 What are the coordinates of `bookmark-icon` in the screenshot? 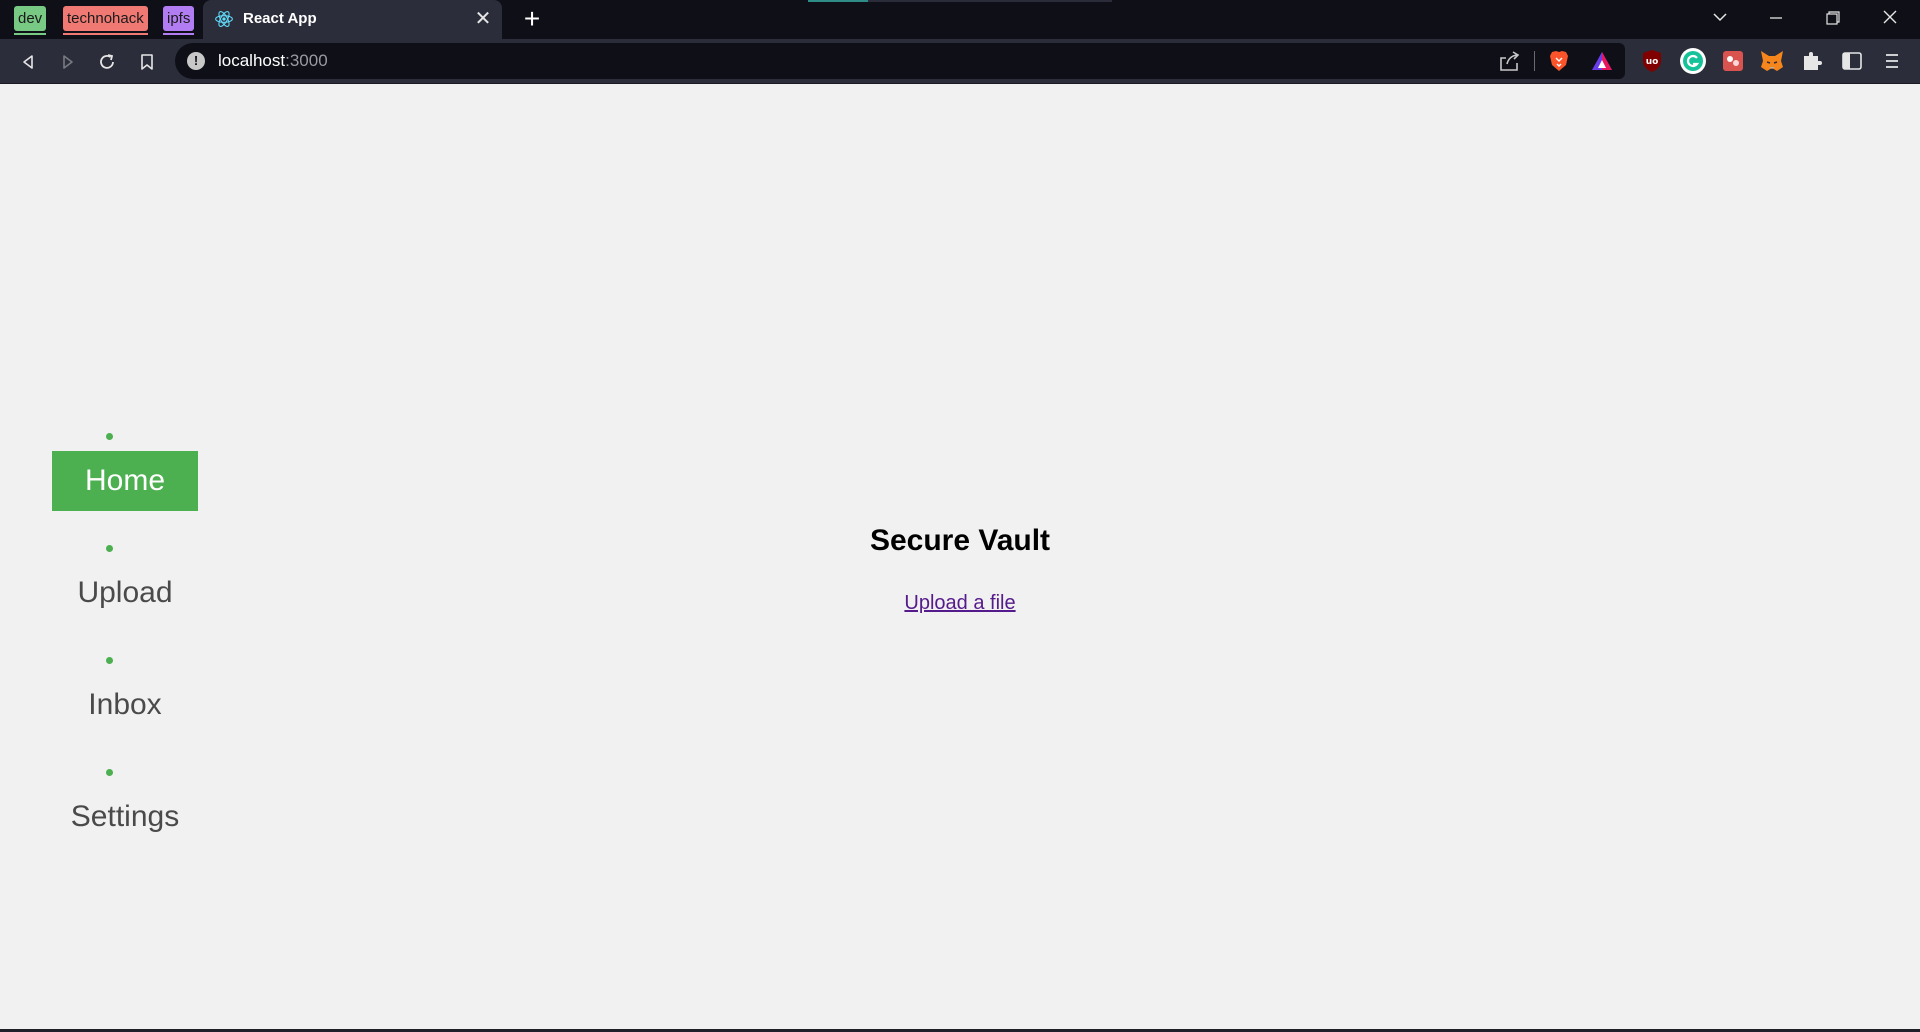 It's located at (147, 62).